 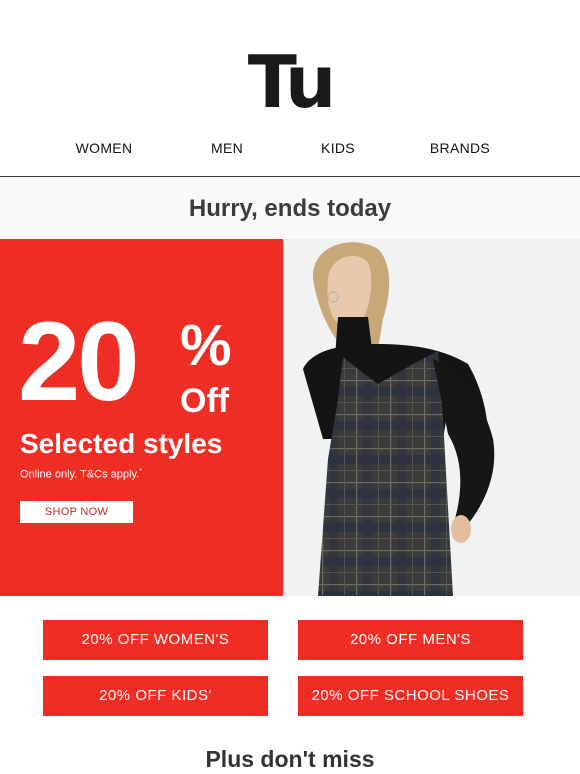 I want to click on off-label: Off, so click(x=205, y=401).